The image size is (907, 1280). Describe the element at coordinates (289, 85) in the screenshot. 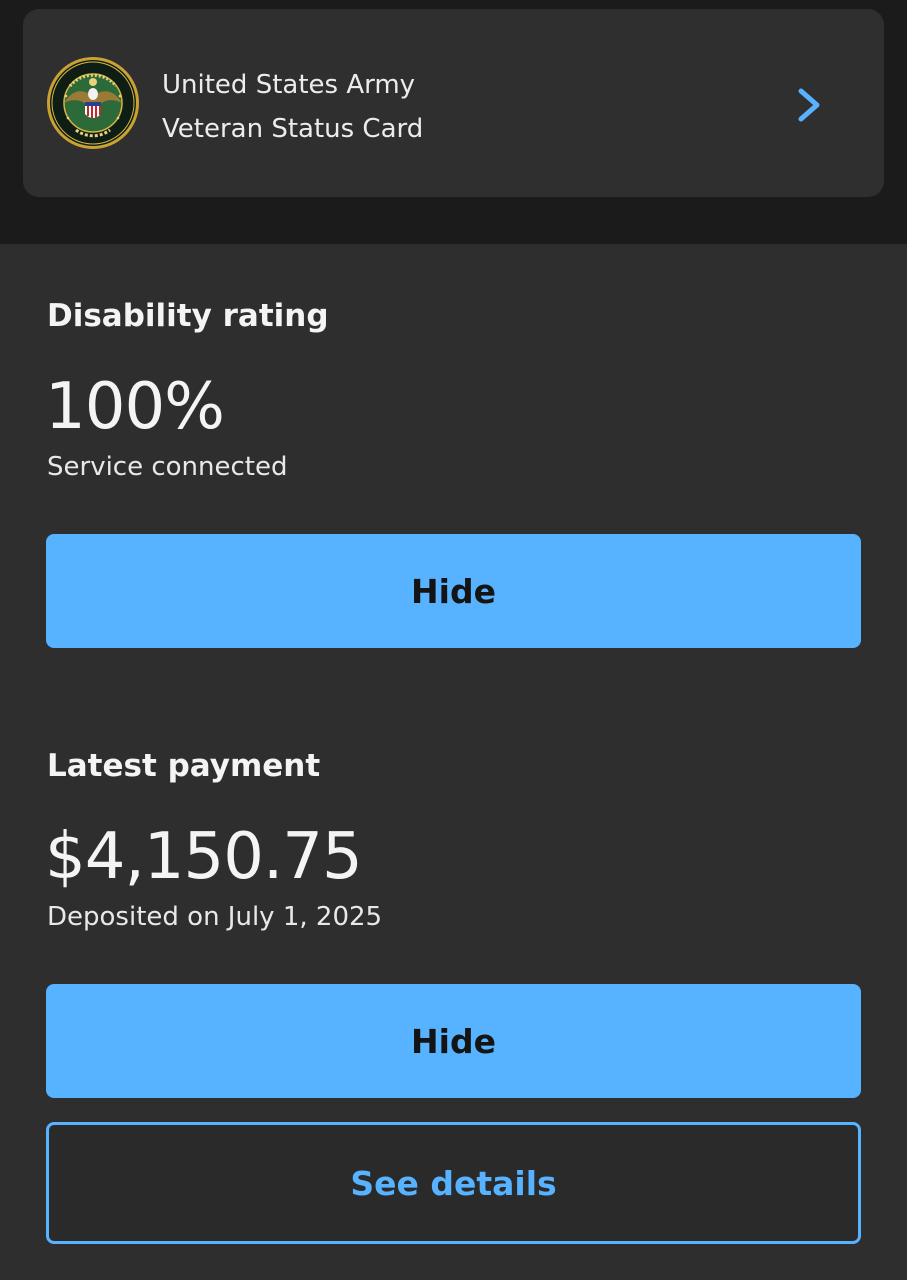

I see `veteran-card-line1: United States Army` at that location.